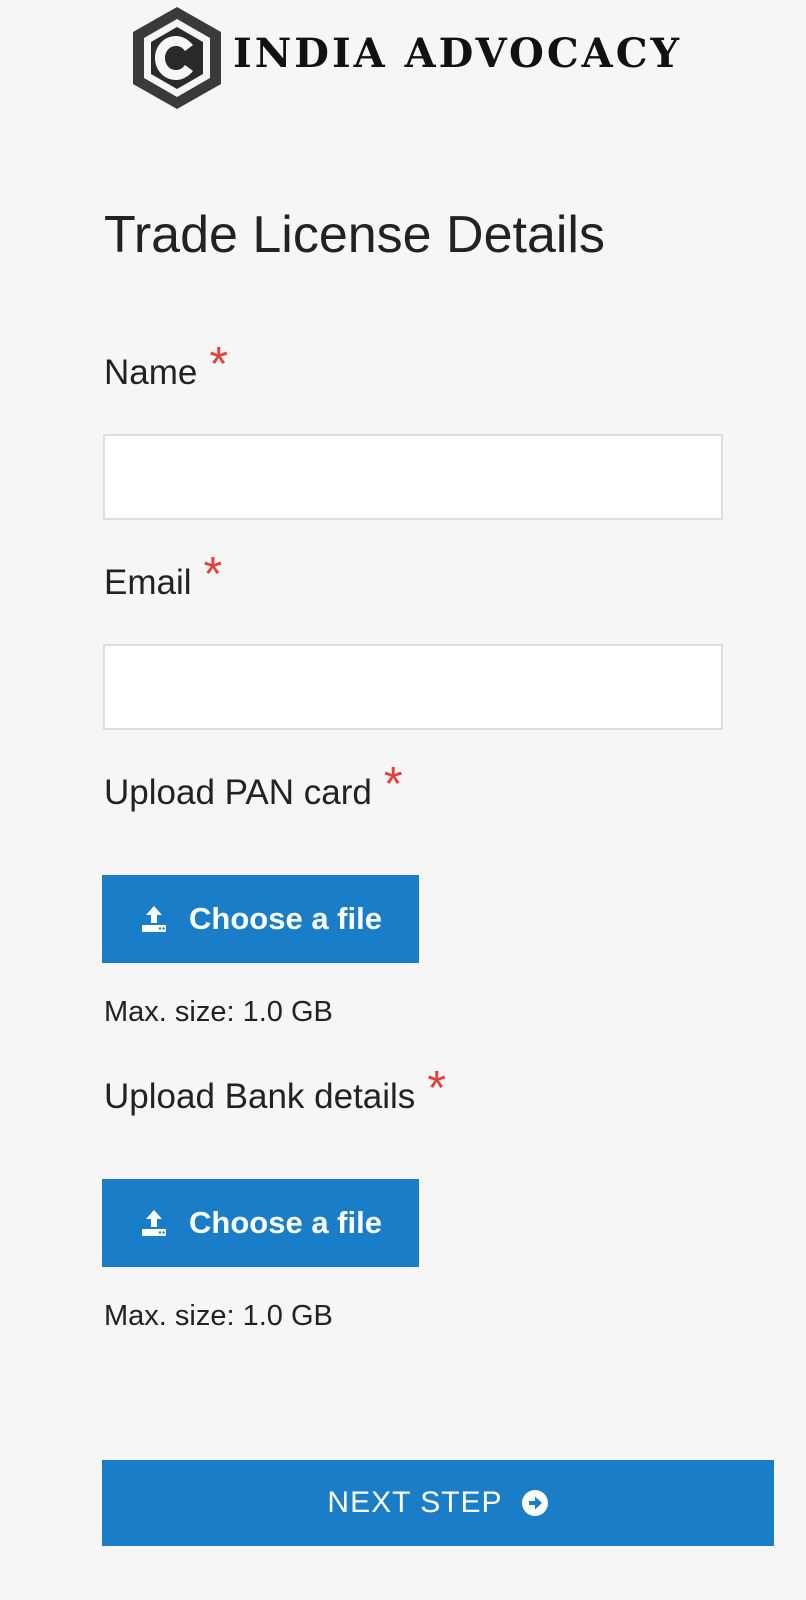 The image size is (806, 1600). Describe the element at coordinates (413, 477) in the screenshot. I see `name-input` at that location.